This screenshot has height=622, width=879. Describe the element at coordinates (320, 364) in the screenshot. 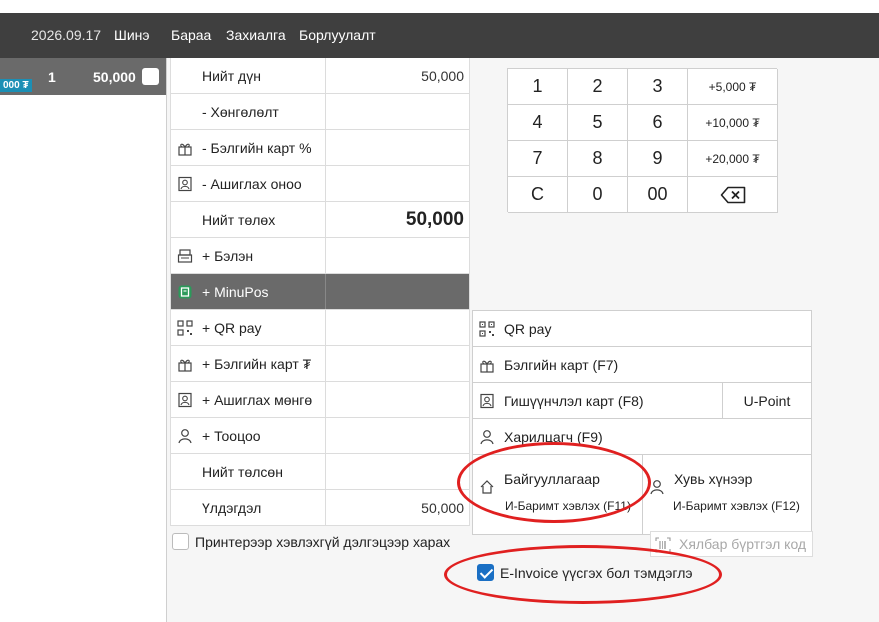

I see `payment-row: + Бэлгийн карт ₮` at that location.